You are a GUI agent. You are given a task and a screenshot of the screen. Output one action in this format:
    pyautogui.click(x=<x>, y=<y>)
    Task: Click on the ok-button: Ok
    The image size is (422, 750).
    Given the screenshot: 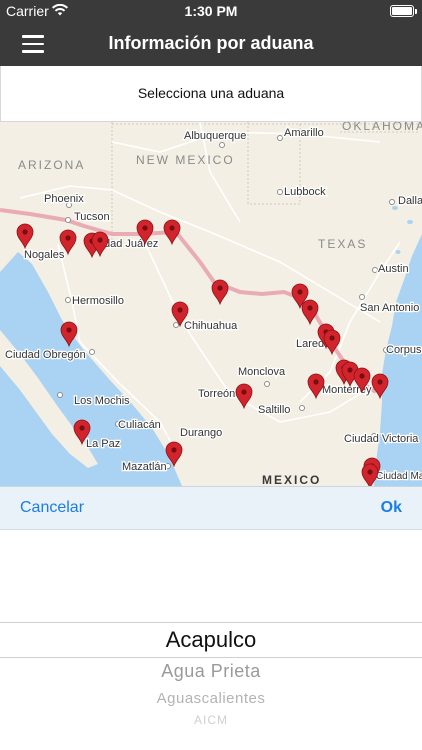 What is the action you would take?
    pyautogui.click(x=391, y=508)
    